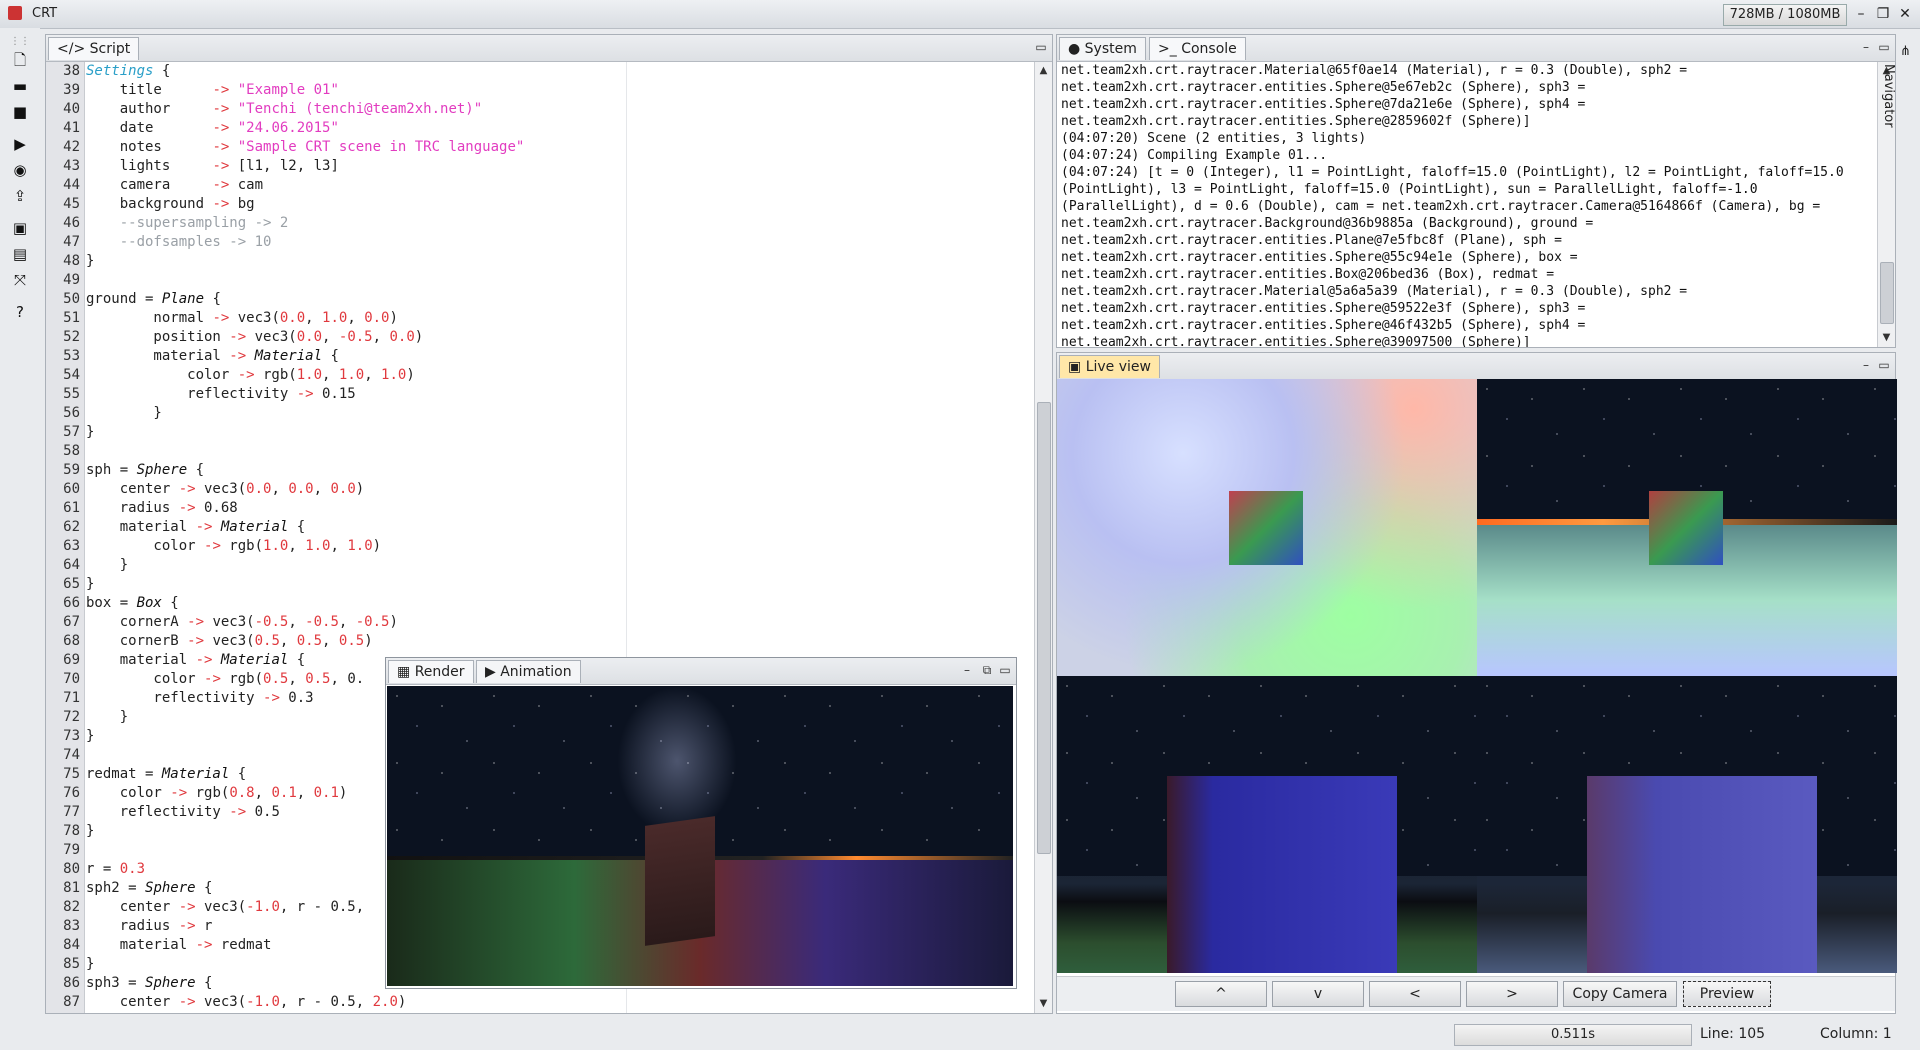 This screenshot has width=1920, height=1050. Describe the element at coordinates (376, 185) in the screenshot. I see `code-line: camera -> cam` at that location.